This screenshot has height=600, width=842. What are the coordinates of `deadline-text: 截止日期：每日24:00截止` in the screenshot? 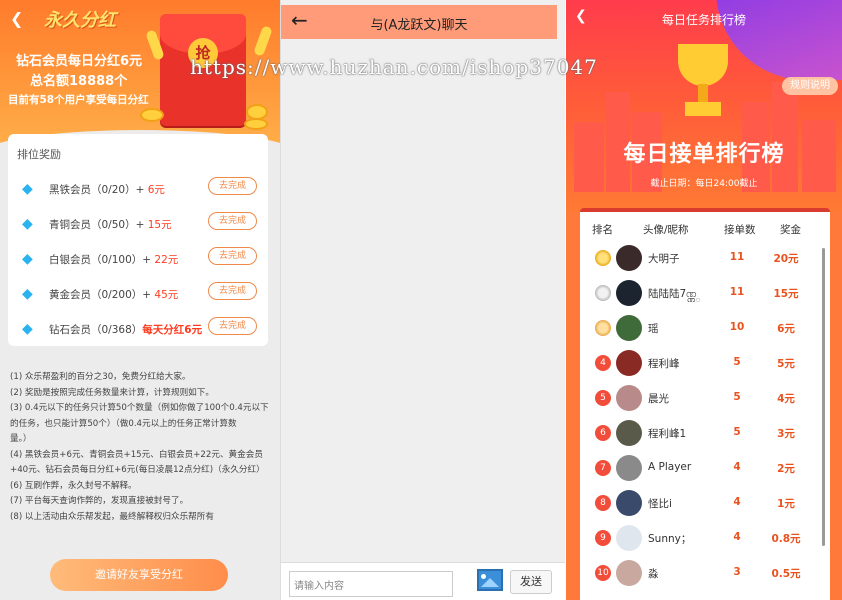 It's located at (704, 184).